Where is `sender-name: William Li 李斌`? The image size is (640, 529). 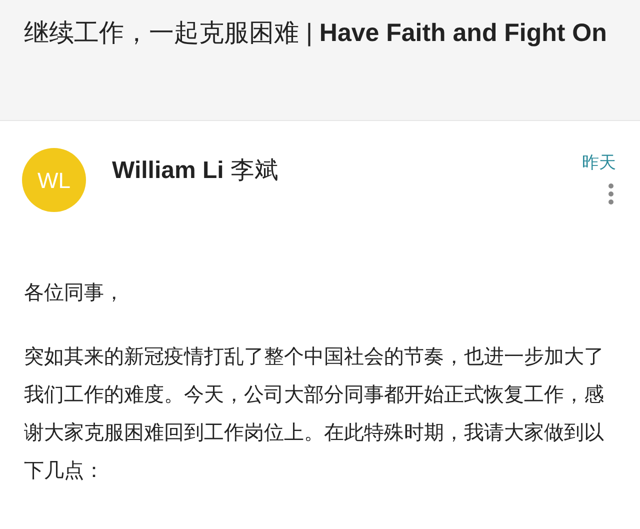 sender-name: William Li 李斌 is located at coordinates (195, 171).